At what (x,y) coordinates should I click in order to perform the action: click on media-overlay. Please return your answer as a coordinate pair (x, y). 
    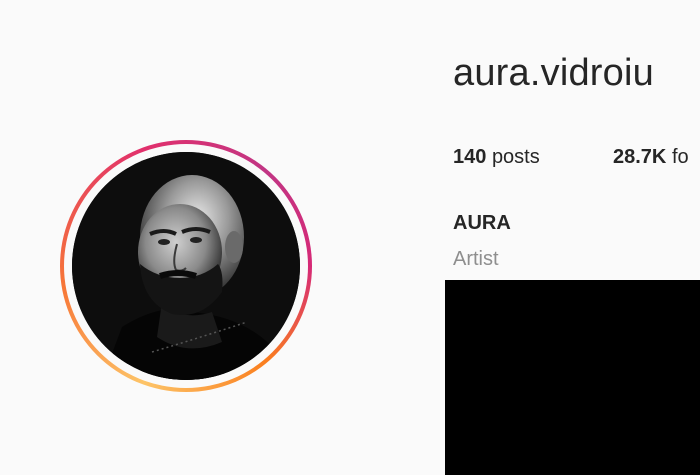
    Looking at the image, I should click on (572, 377).